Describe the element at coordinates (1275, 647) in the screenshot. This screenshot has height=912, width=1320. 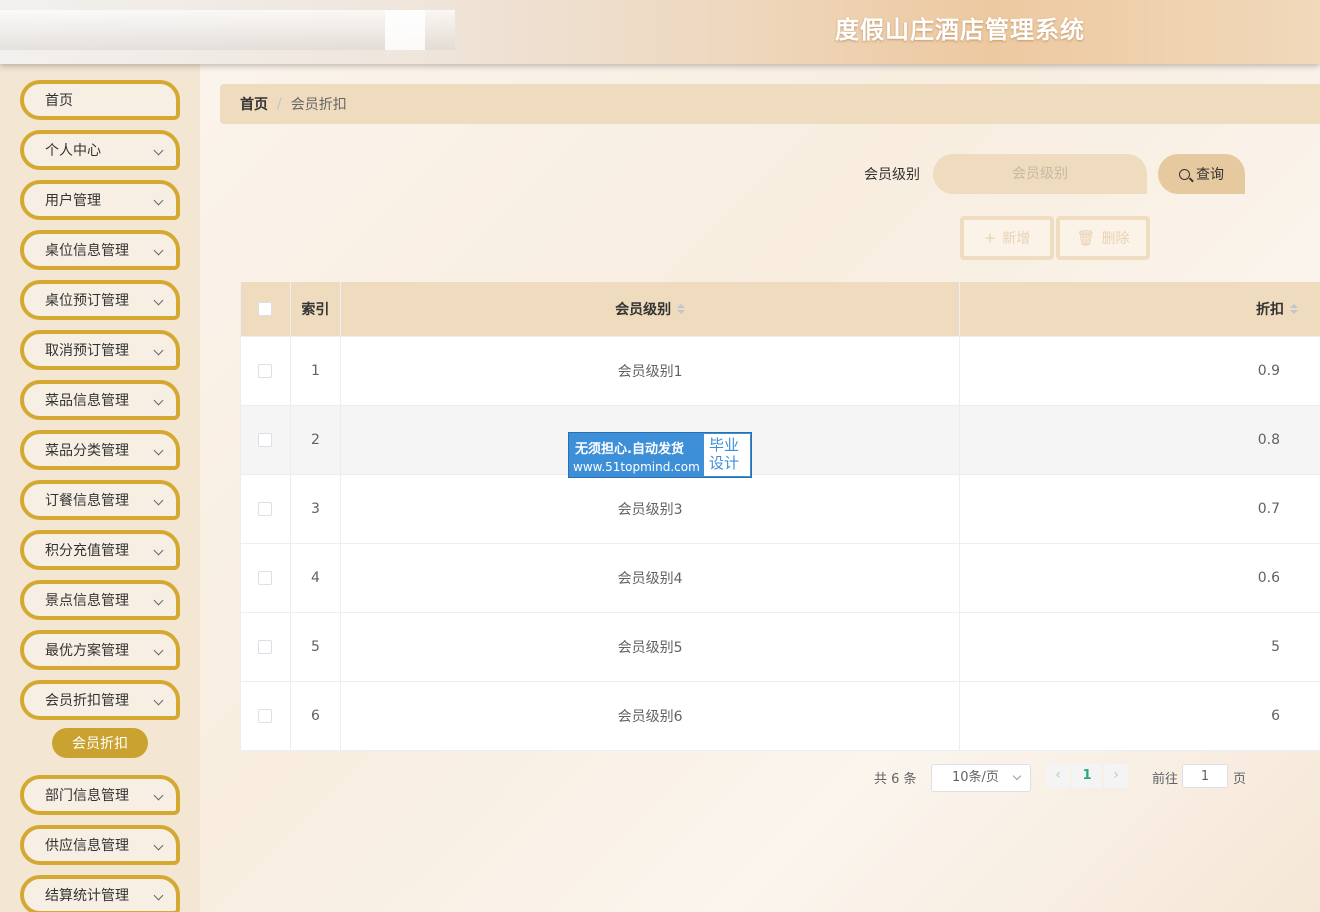
I see `cell-discount: 5` at that location.